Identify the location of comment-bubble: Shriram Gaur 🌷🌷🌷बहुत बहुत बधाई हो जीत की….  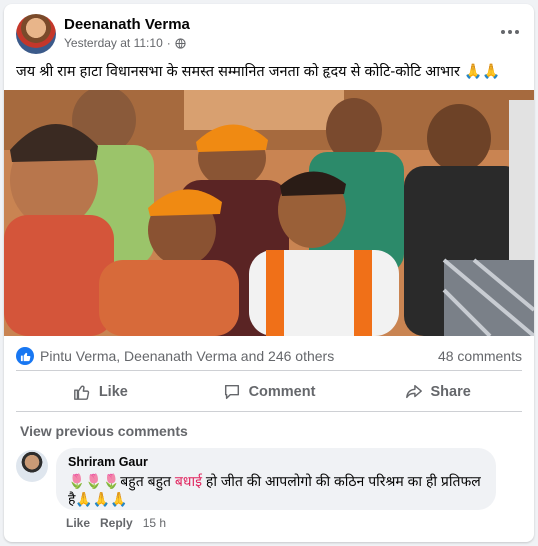
(276, 479).